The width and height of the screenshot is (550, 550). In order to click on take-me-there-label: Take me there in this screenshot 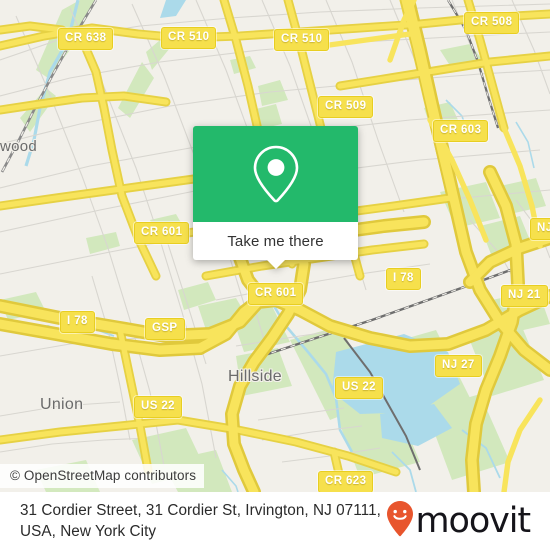, I will do `click(275, 241)`.